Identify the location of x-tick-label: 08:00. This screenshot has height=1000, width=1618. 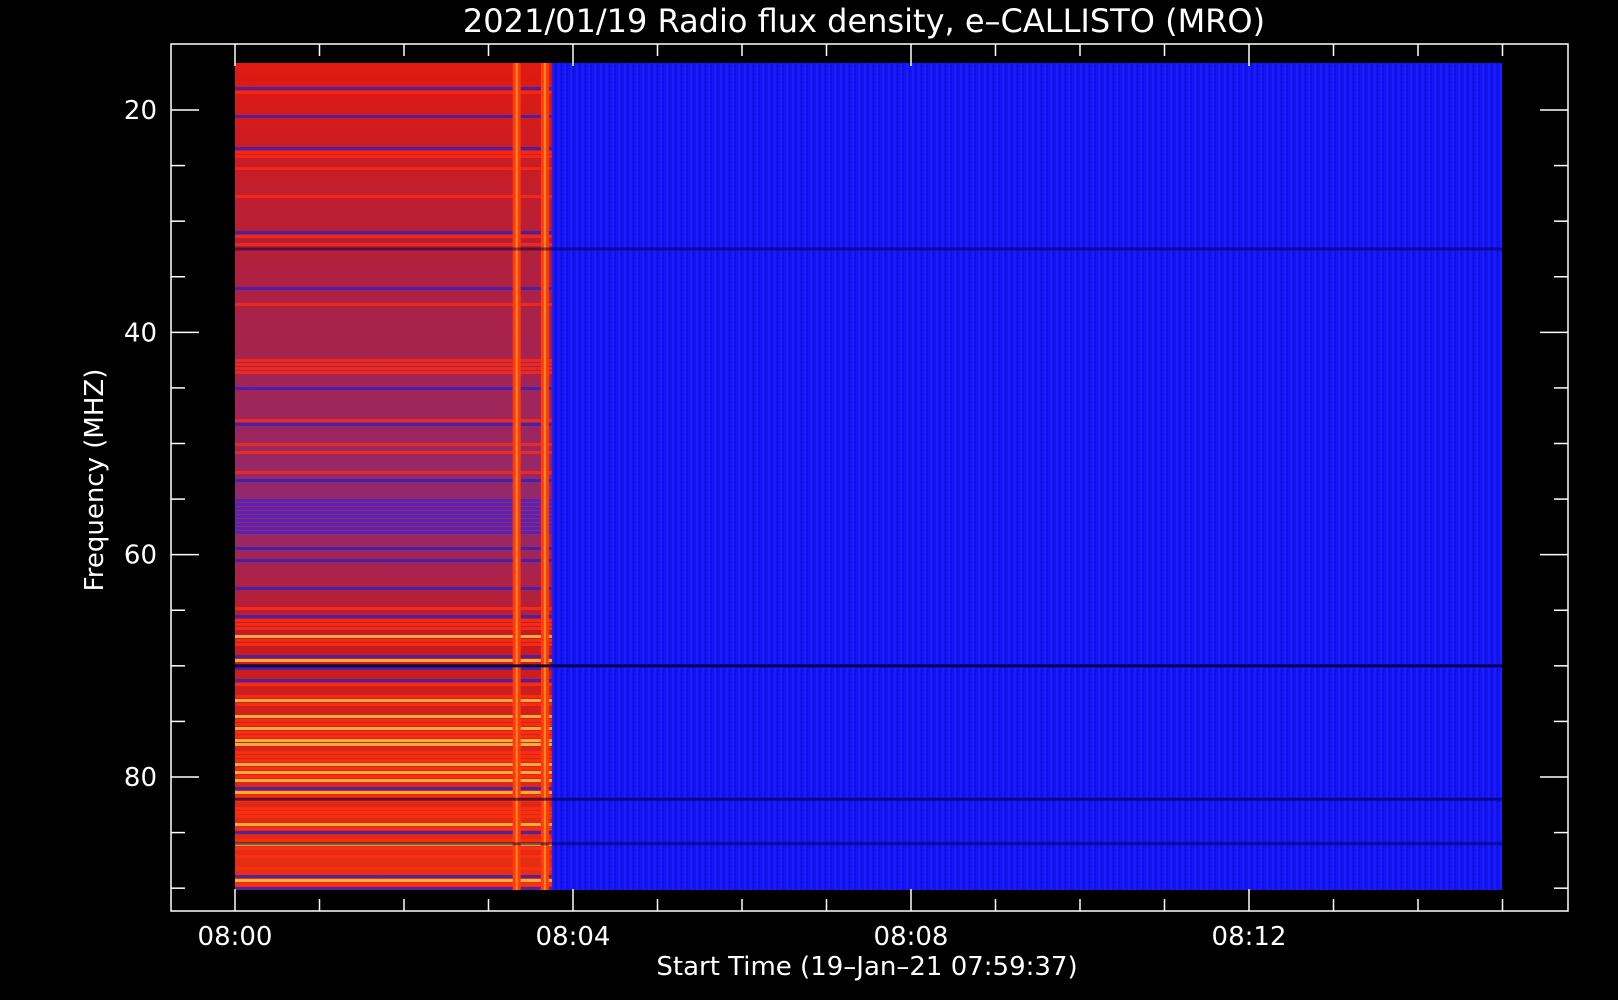
(235, 937).